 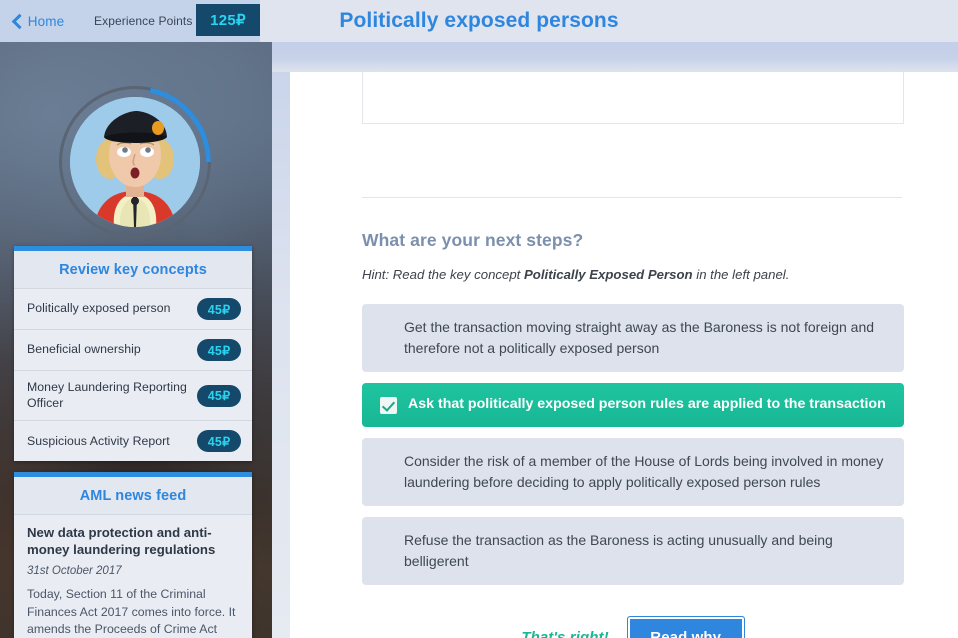 I want to click on concept-item-mlro: Money Laundering Reporting Officer 45₽, so click(x=133, y=395).